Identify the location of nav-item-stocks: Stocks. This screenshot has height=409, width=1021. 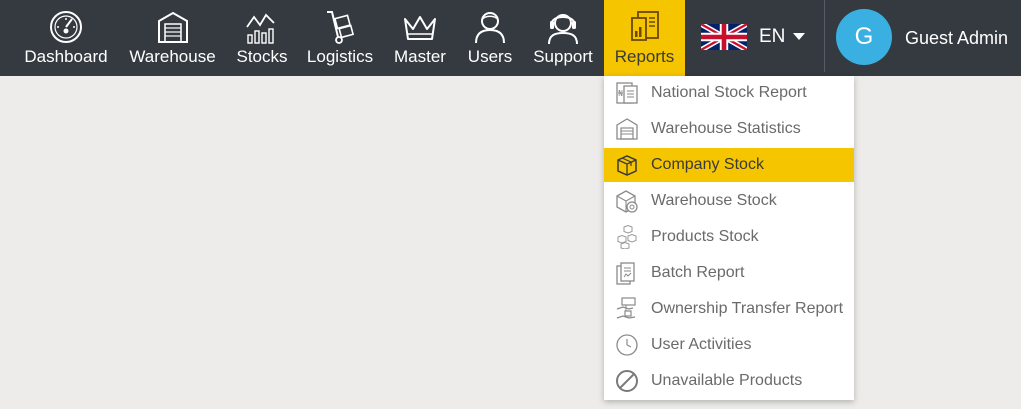
(262, 38).